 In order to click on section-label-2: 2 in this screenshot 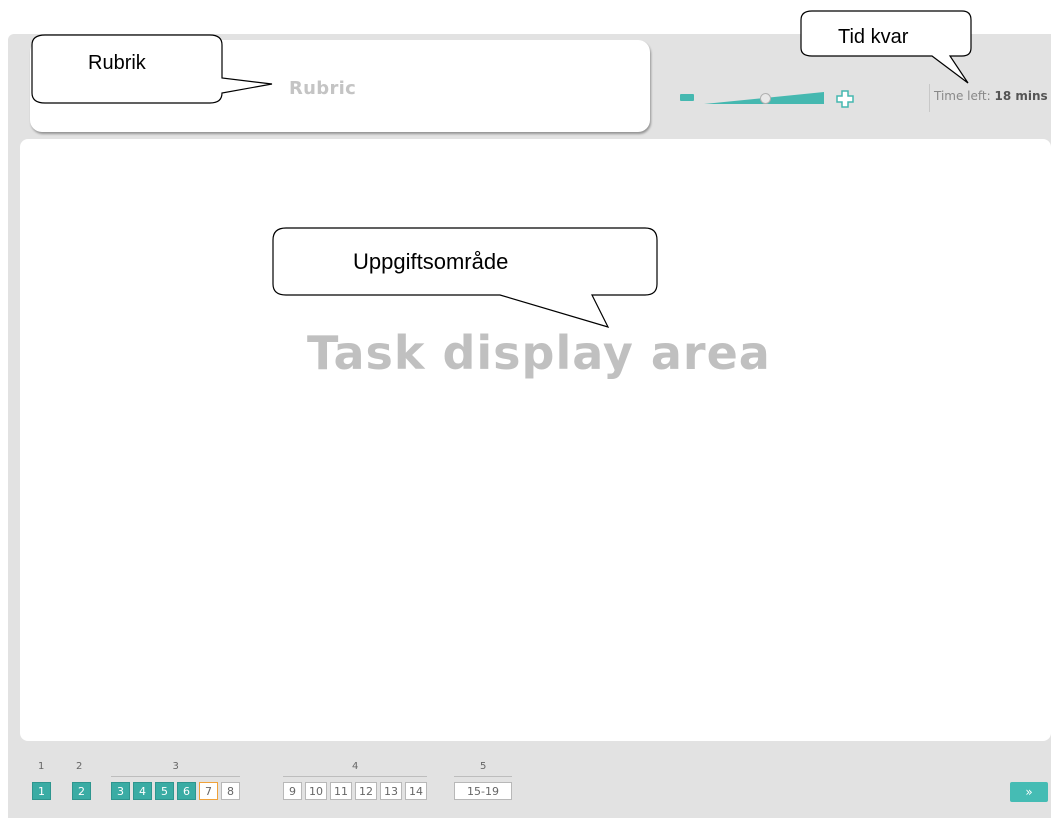, I will do `click(79, 766)`.